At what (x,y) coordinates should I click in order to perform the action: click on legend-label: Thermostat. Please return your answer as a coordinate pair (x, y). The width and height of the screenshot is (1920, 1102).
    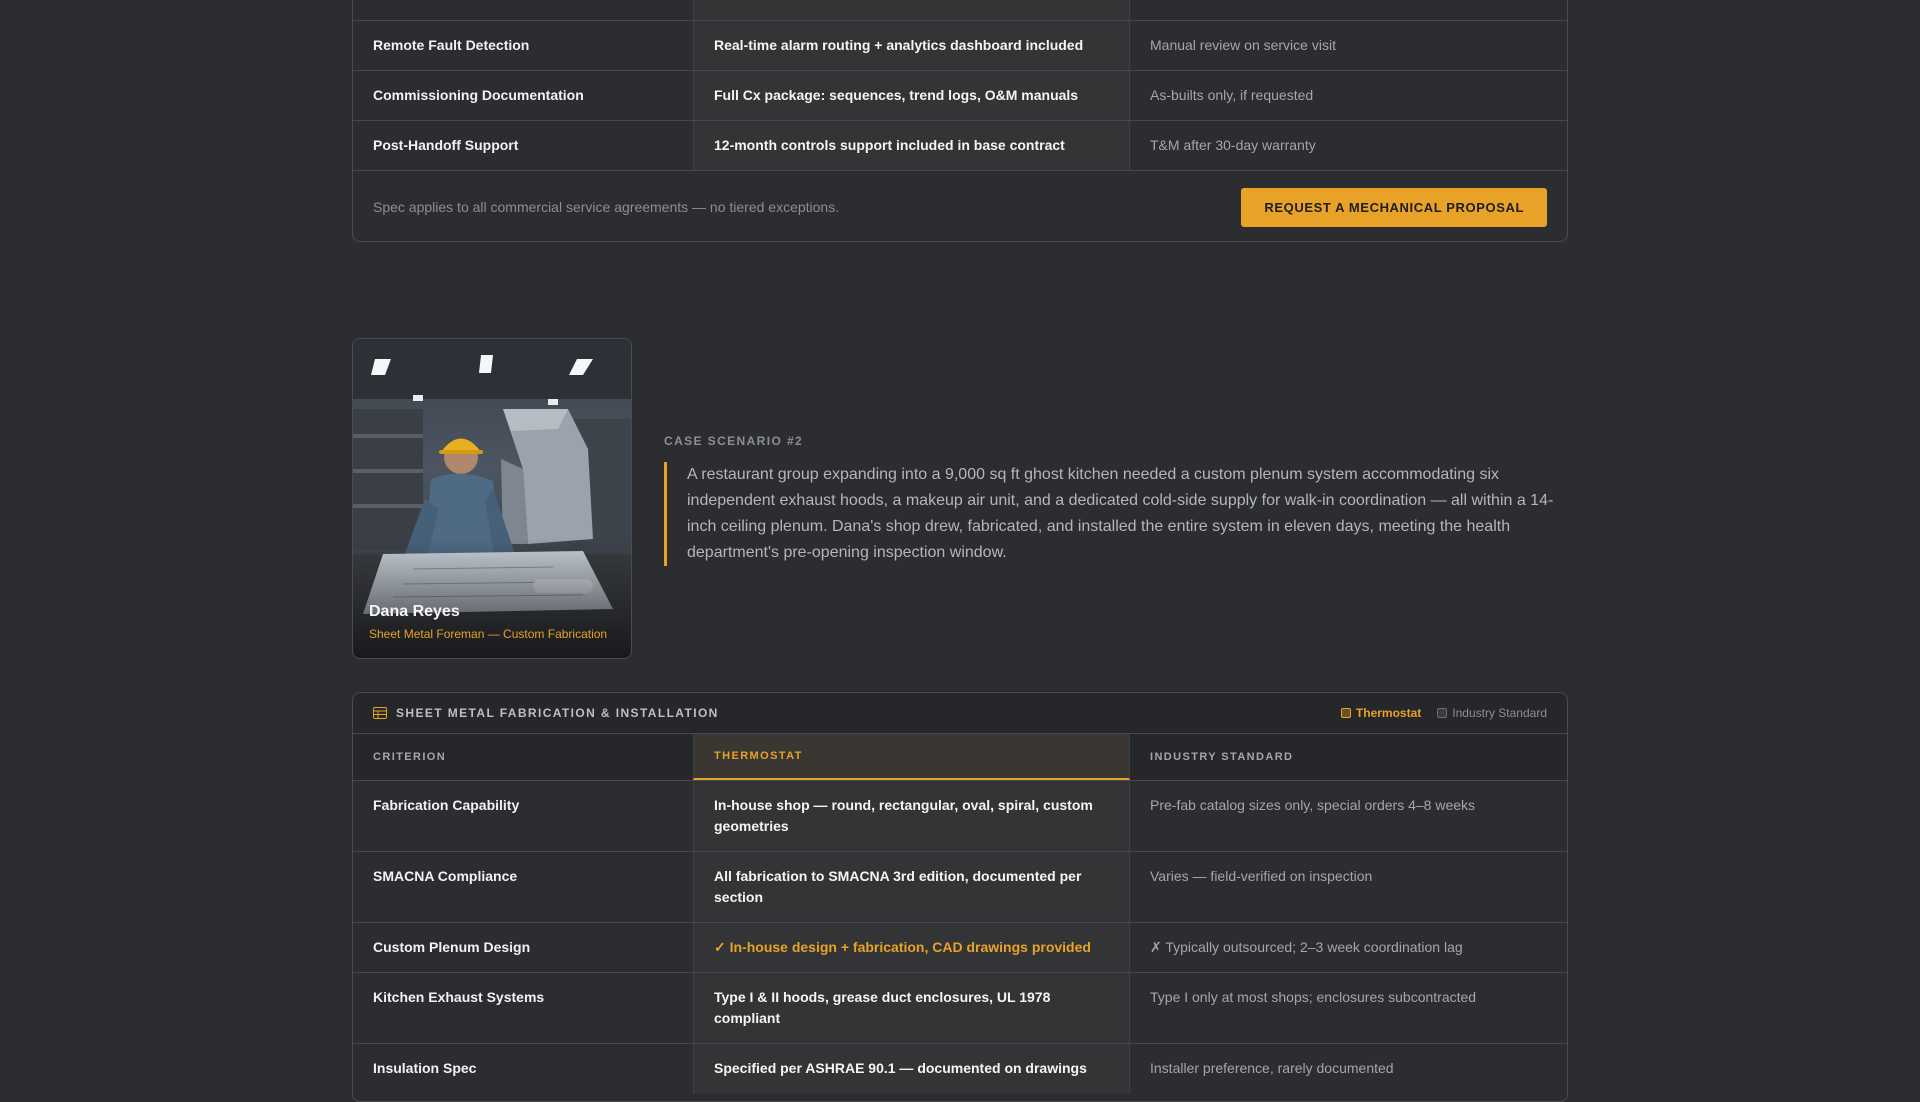
    Looking at the image, I should click on (1388, 713).